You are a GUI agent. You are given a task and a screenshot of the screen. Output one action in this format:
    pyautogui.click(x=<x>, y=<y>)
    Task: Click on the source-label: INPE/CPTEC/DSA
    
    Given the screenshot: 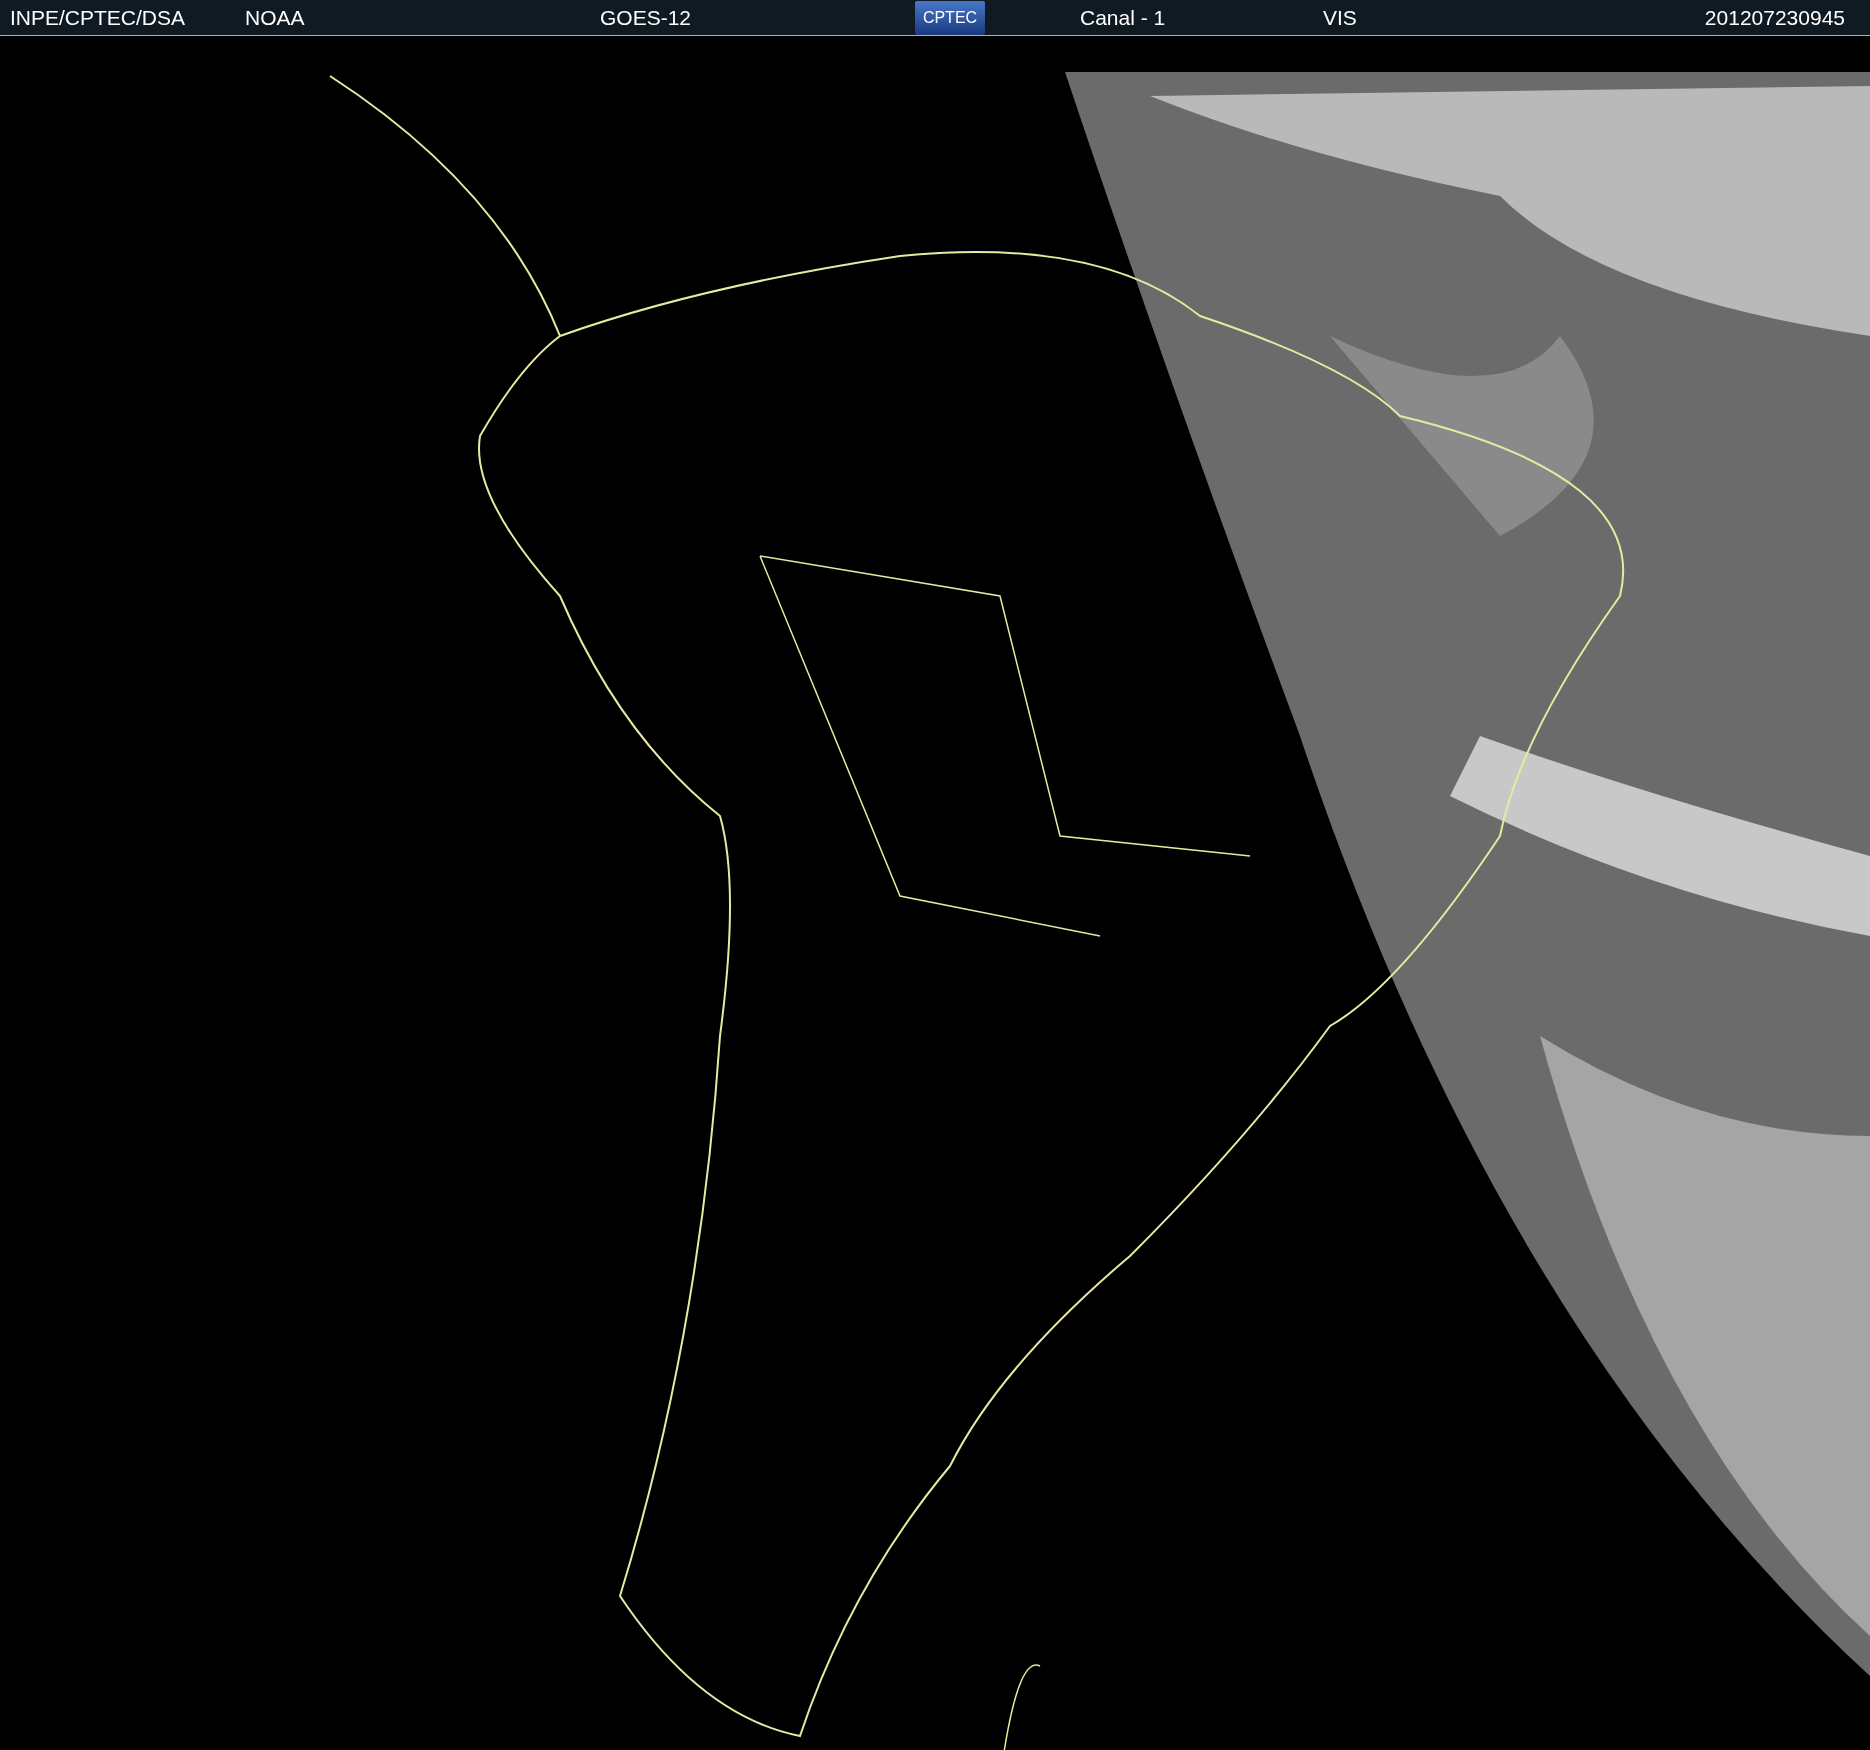 What is the action you would take?
    pyautogui.click(x=98, y=17)
    